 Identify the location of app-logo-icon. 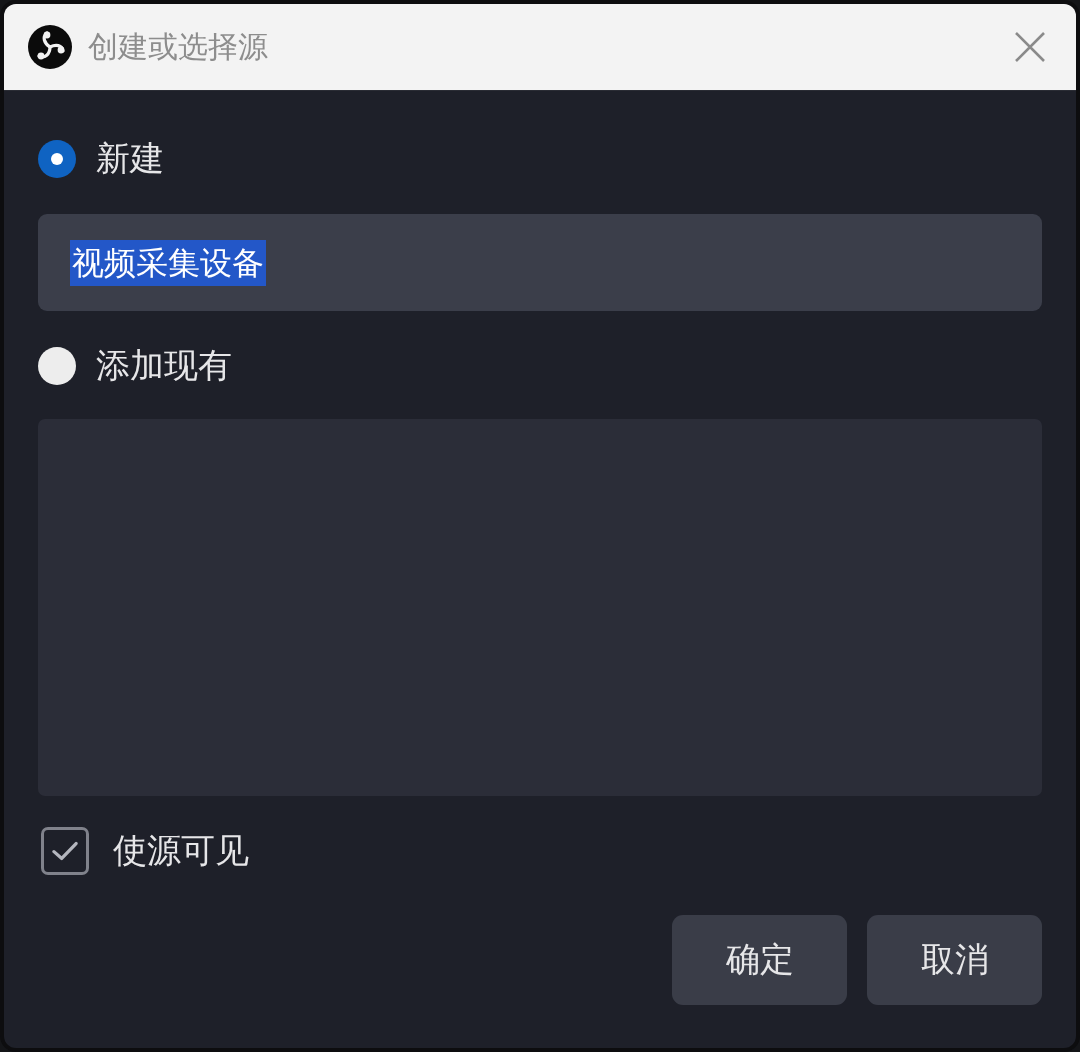
(50, 47).